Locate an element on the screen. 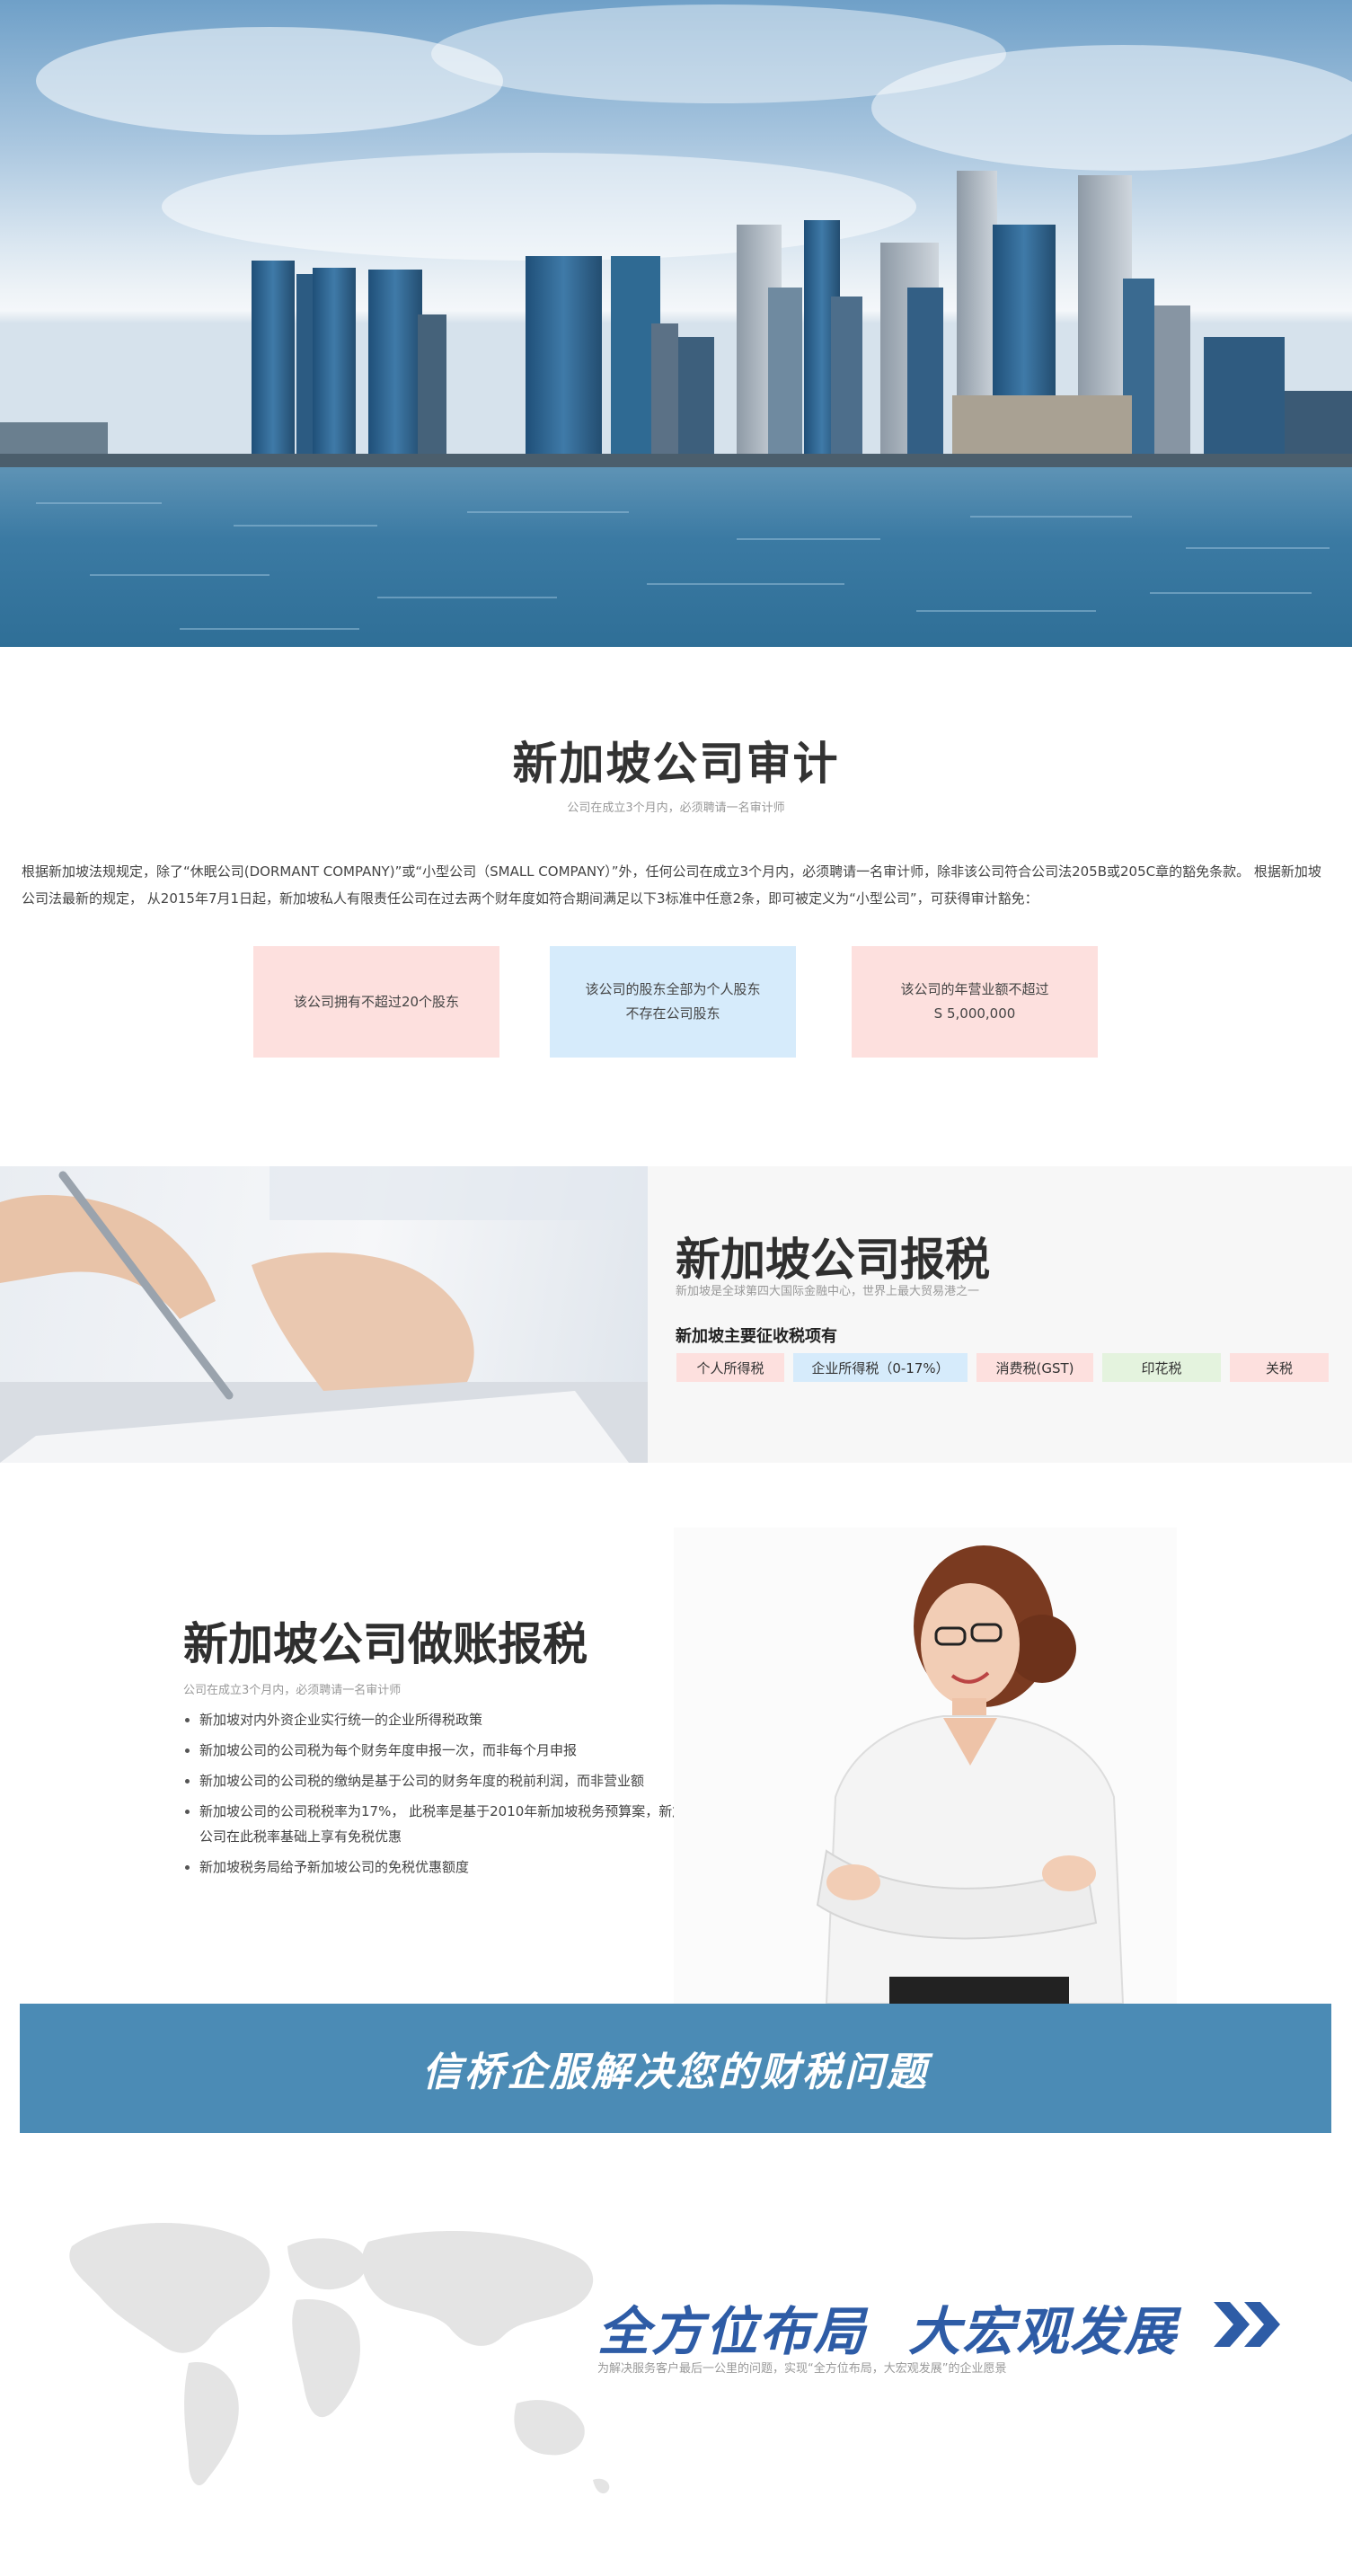  audit-title: 新加坡公司审计 is located at coordinates (676, 764).